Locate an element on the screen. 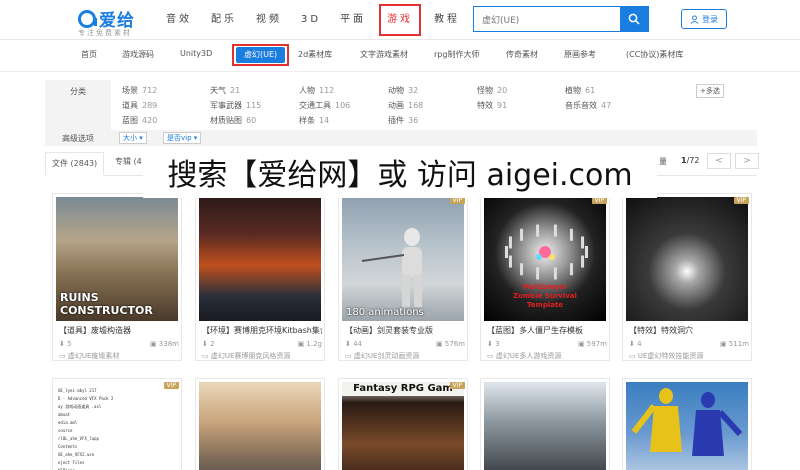 The height and width of the screenshot is (470, 800). file-list-line: D - Advanced VFX Pack 2 is located at coordinates (86, 398).